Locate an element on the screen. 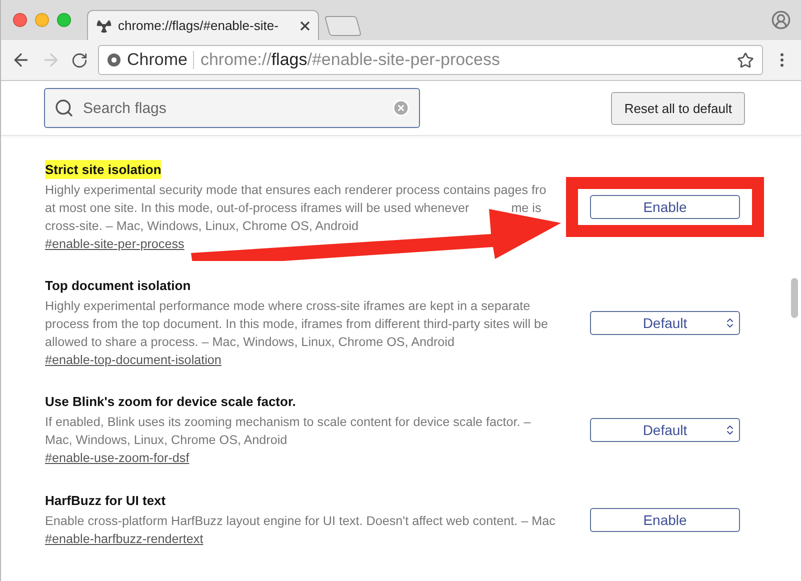 The width and height of the screenshot is (801, 581). flag-title: Use Blink's zoom for device scale factor. is located at coordinates (170, 402).